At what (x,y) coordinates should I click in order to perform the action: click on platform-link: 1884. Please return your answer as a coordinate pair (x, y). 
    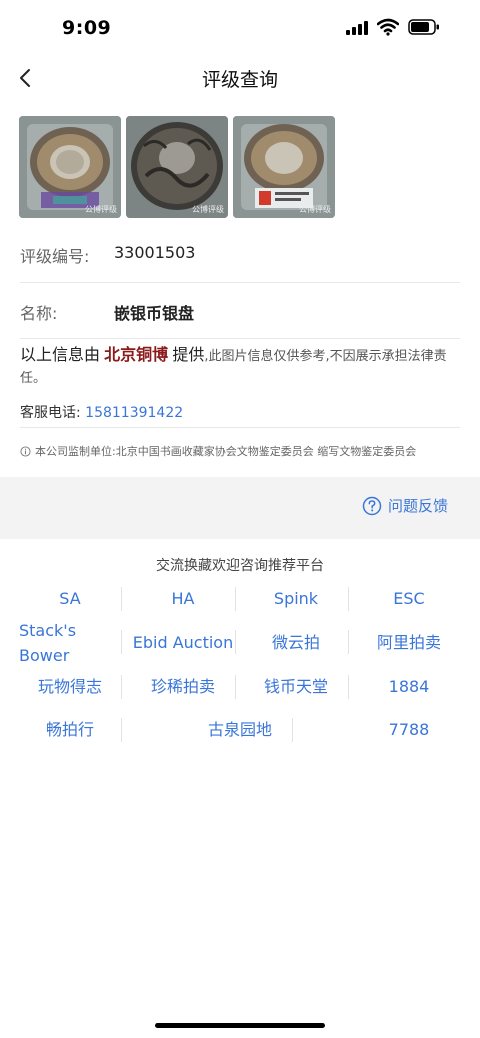
    Looking at the image, I should click on (409, 686).